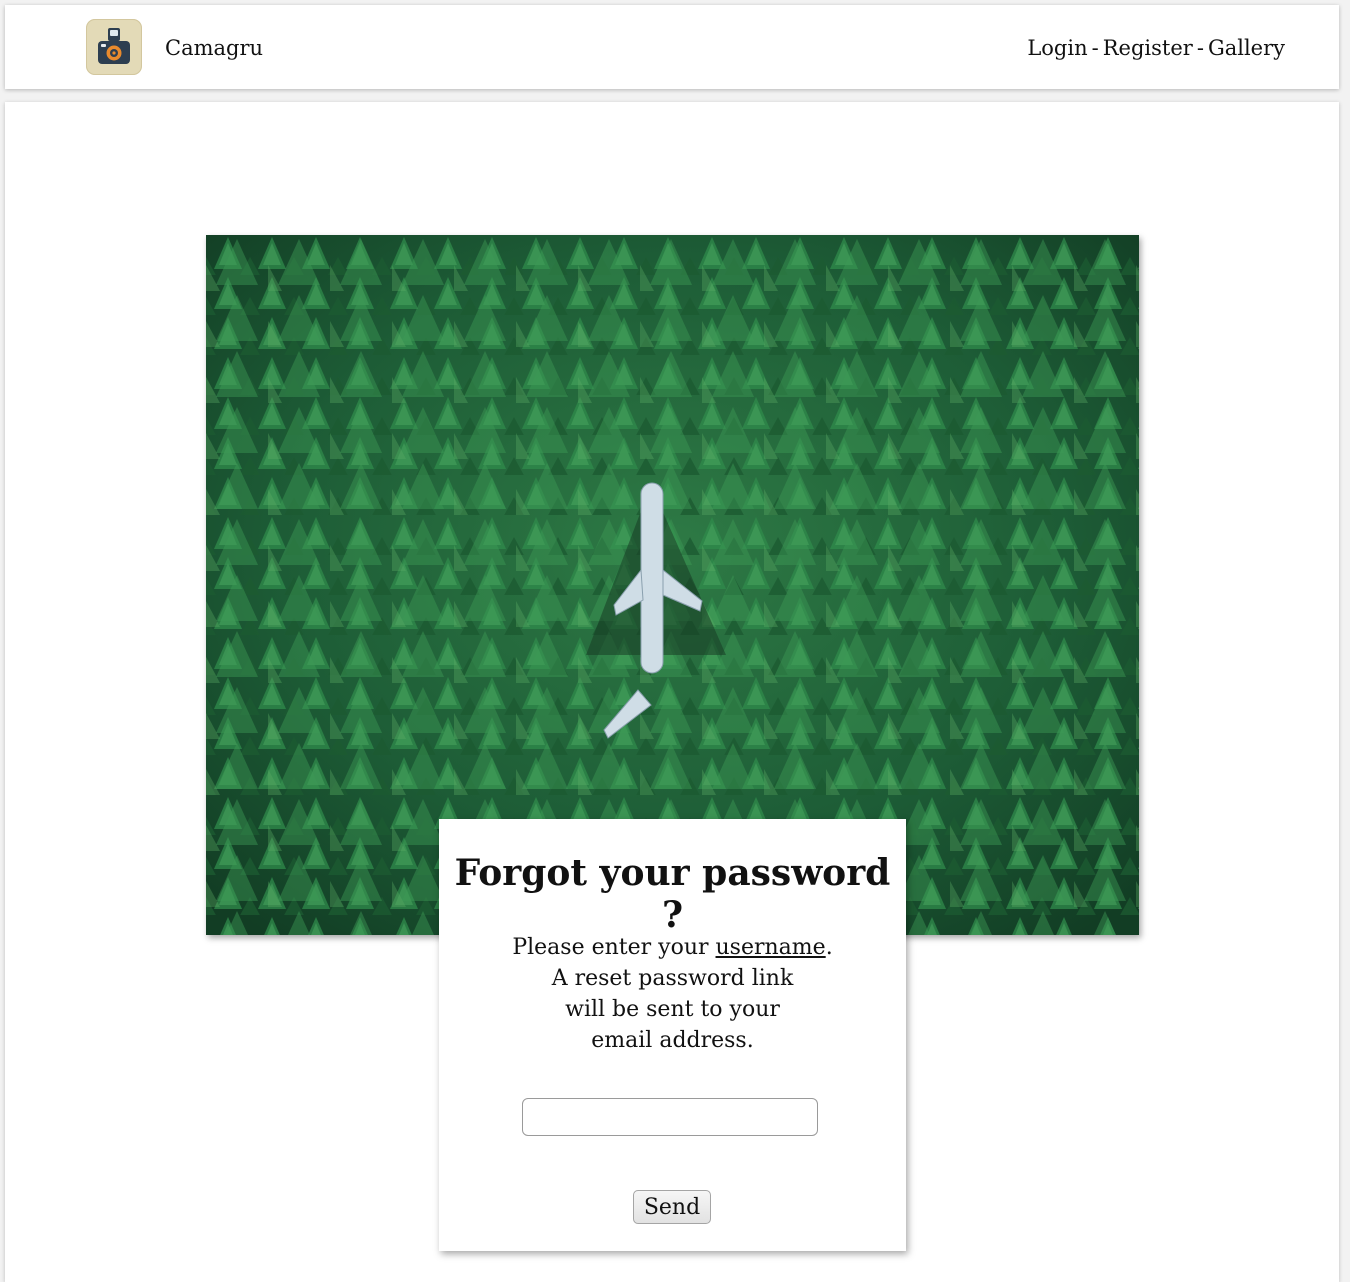  Describe the element at coordinates (670, 1117) in the screenshot. I see `username-input` at that location.